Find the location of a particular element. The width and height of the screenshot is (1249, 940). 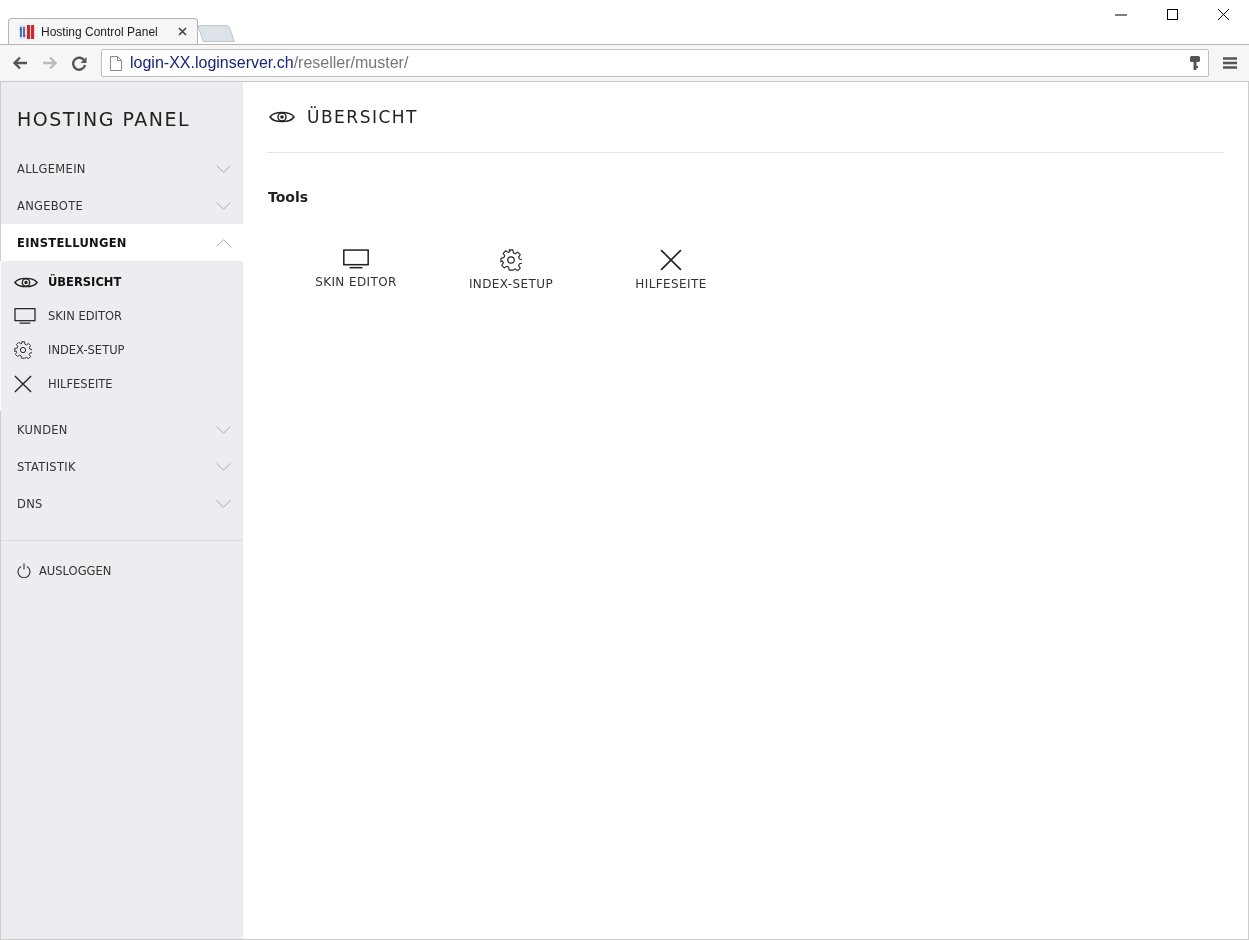

menu-section: ANGEBOTE is located at coordinates (122, 205).